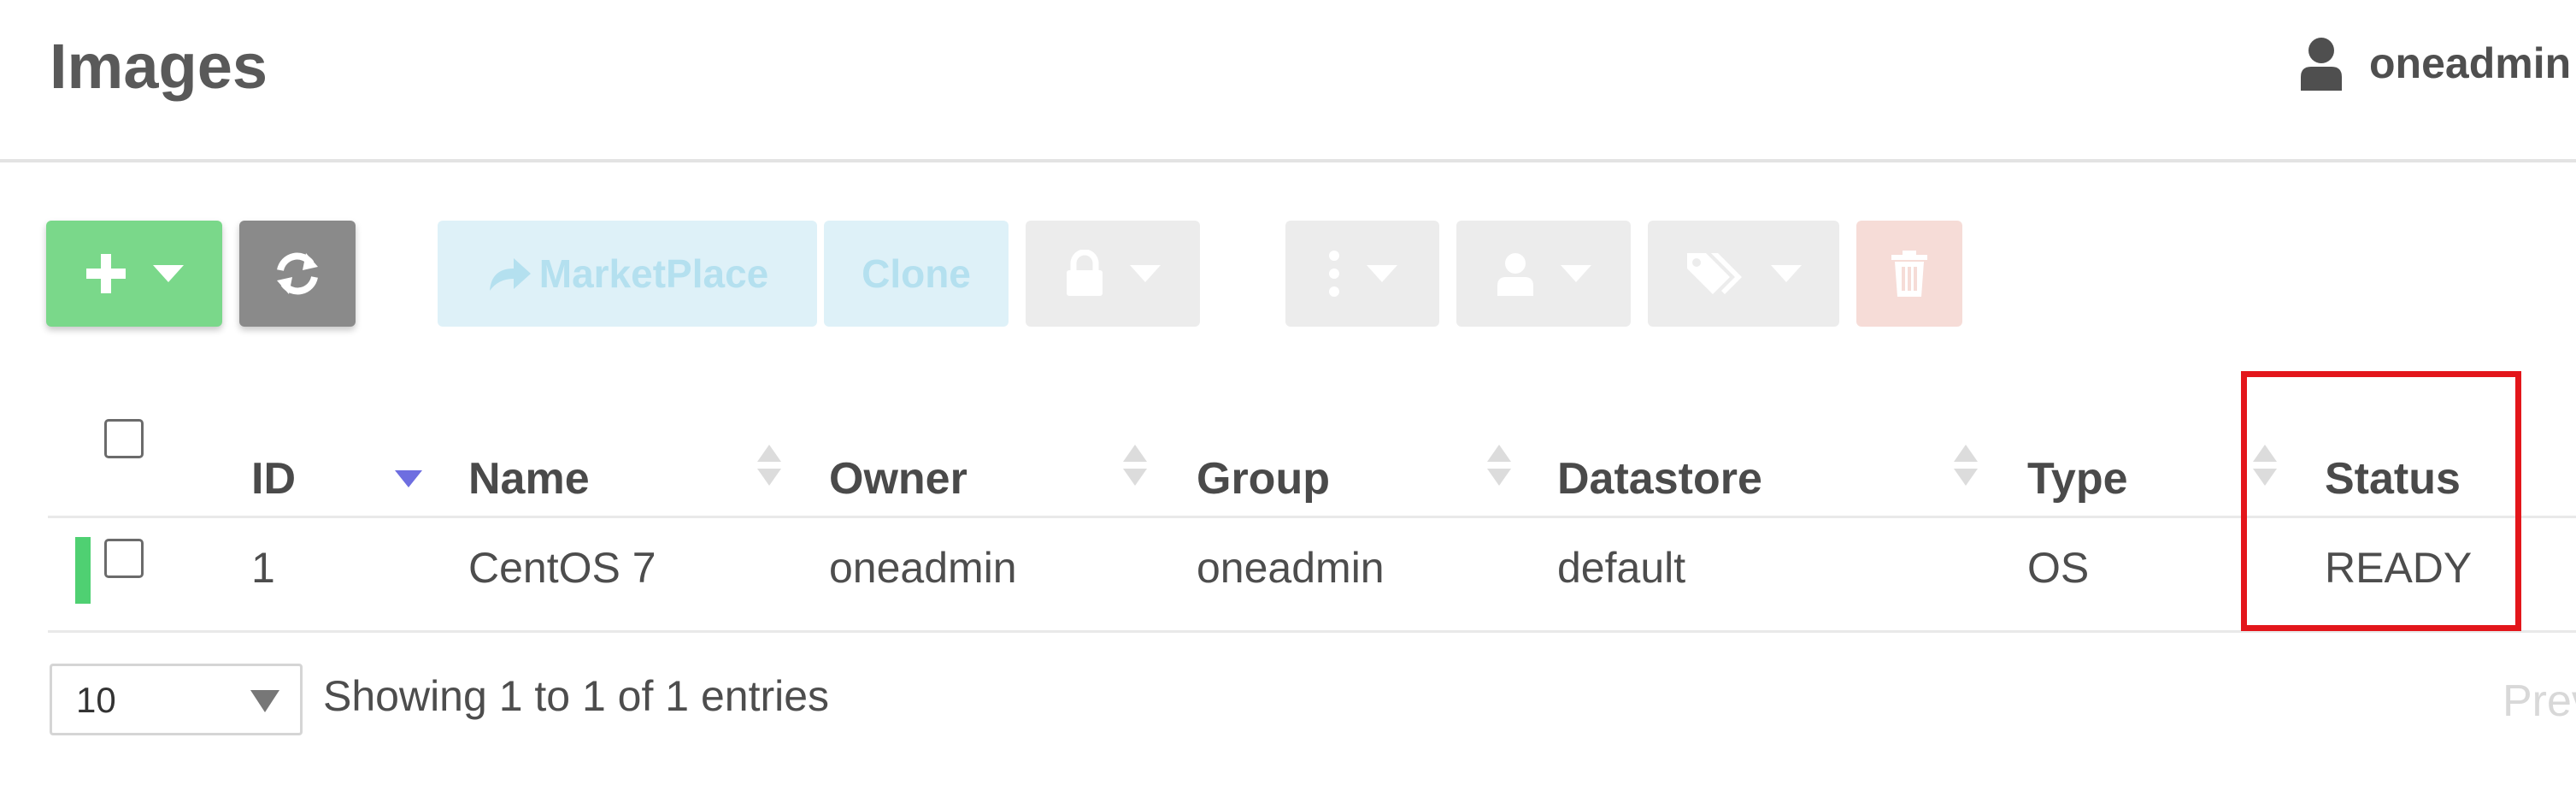 This screenshot has height=785, width=2576. I want to click on cell-type: OS, so click(2058, 568).